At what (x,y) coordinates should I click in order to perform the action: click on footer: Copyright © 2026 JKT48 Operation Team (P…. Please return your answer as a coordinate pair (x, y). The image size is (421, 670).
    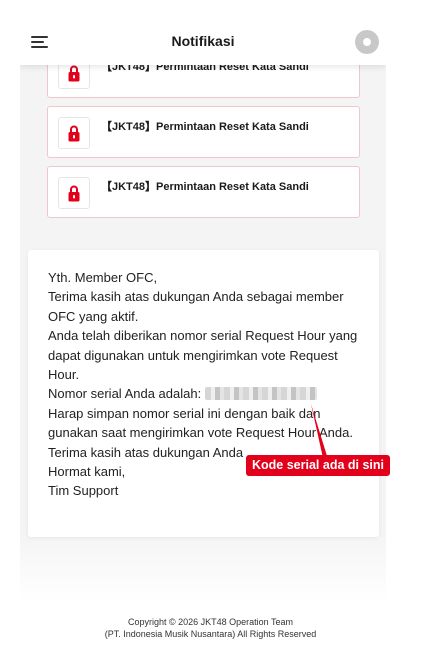
    Looking at the image, I should click on (210, 628).